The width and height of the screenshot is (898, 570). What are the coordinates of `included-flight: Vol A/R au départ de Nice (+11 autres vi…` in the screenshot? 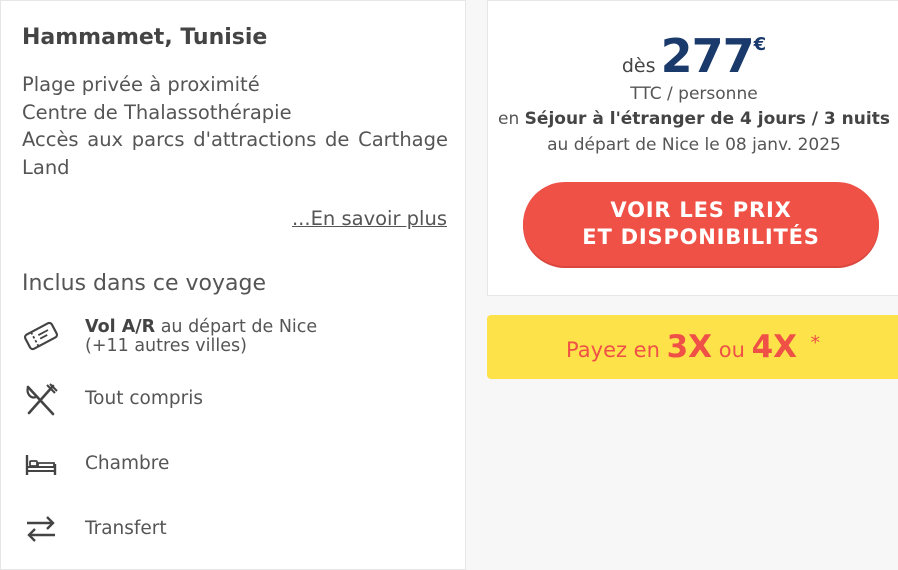 It's located at (231, 336).